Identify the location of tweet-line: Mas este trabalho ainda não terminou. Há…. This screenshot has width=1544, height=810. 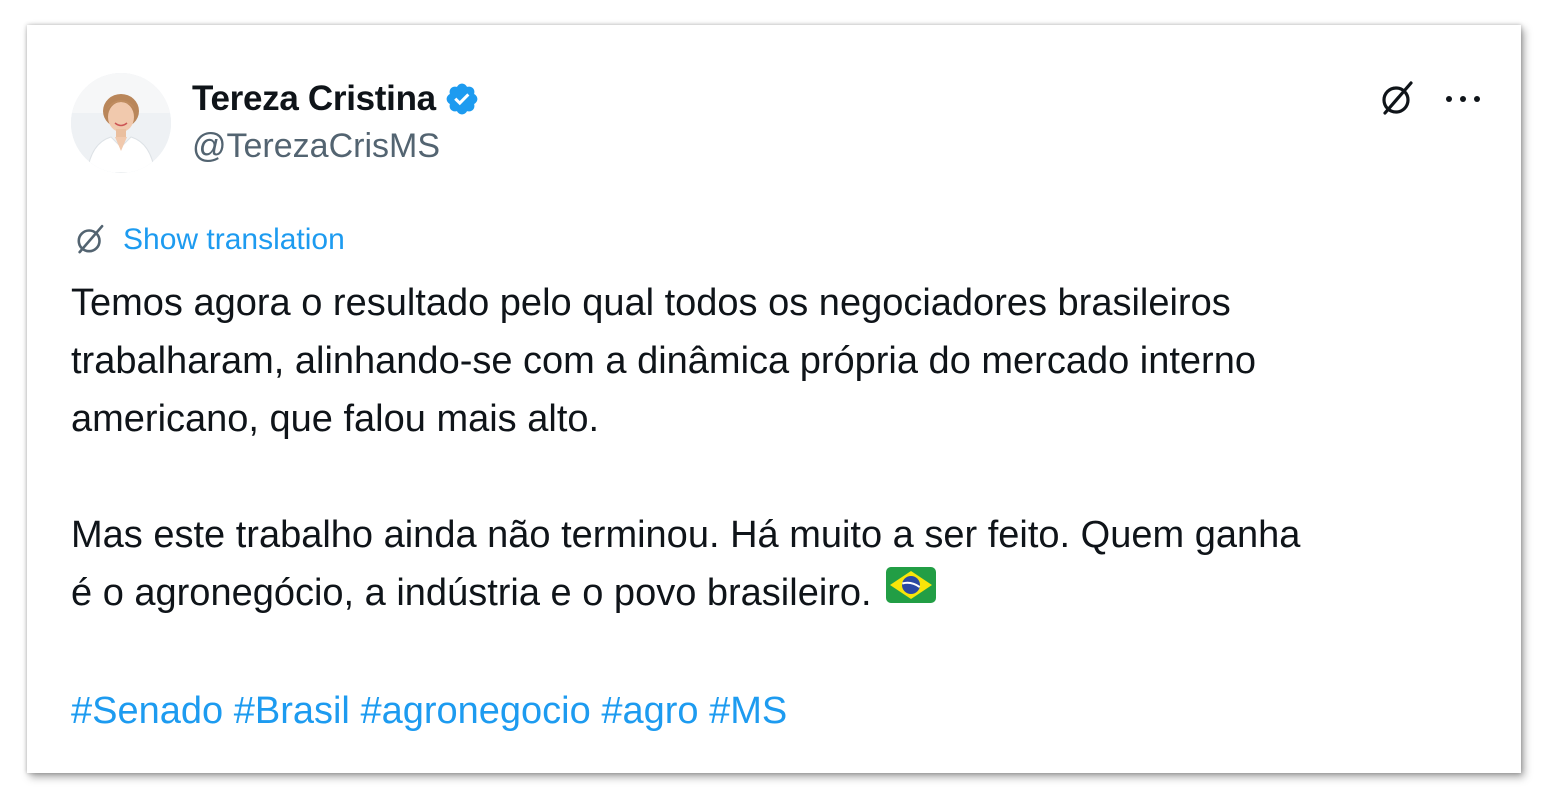
(686, 535).